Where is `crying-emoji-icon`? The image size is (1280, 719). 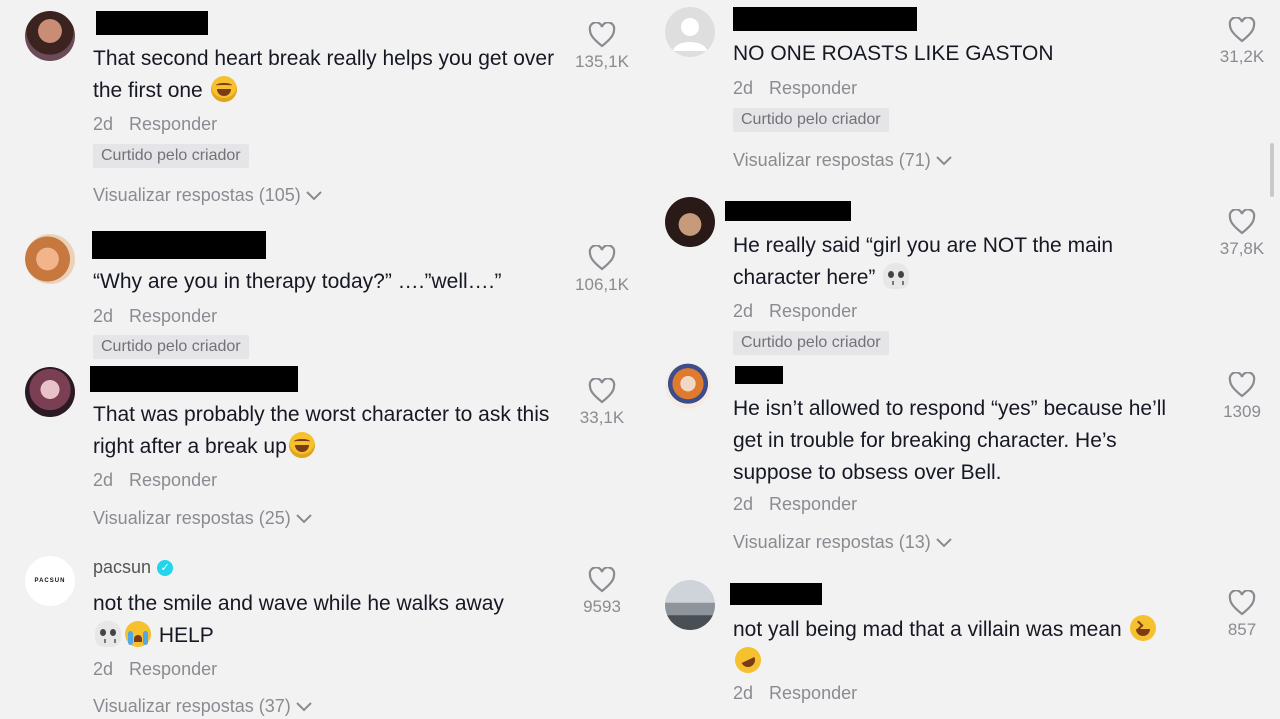
crying-emoji-icon is located at coordinates (138, 634).